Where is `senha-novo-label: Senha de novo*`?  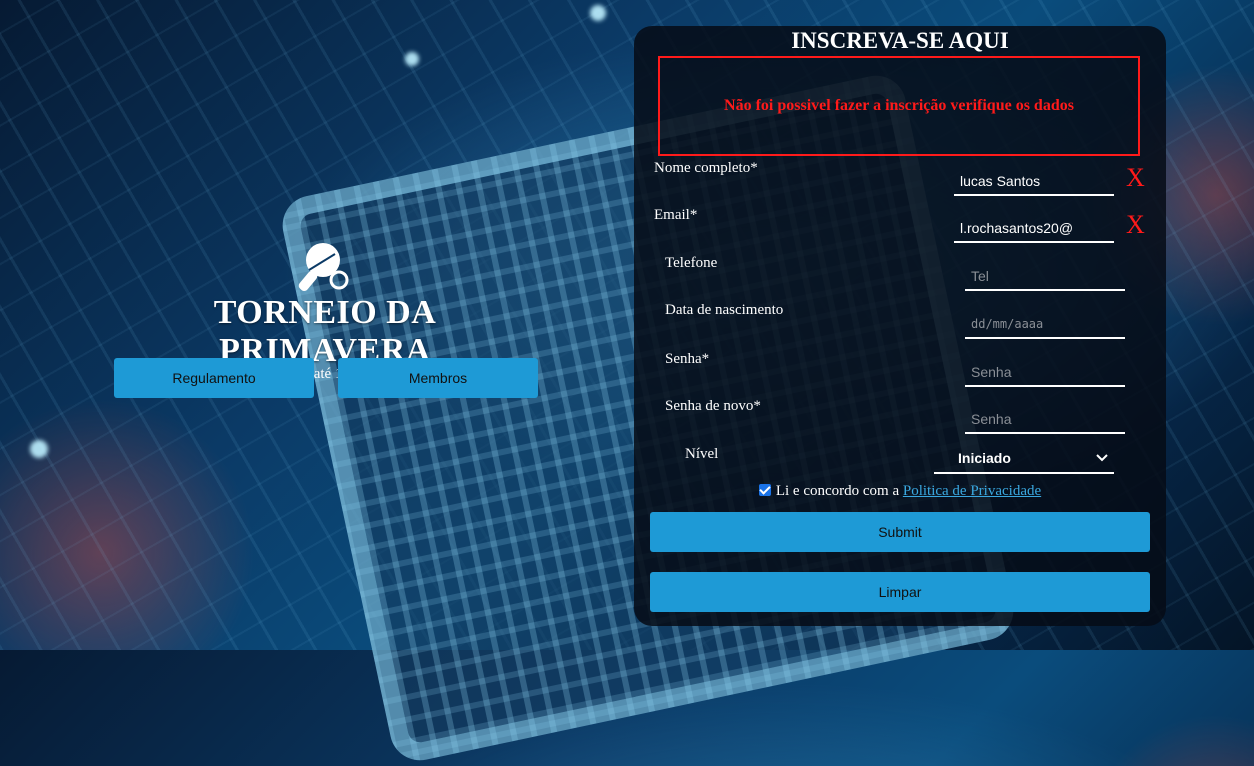
senha-novo-label: Senha de novo* is located at coordinates (713, 406).